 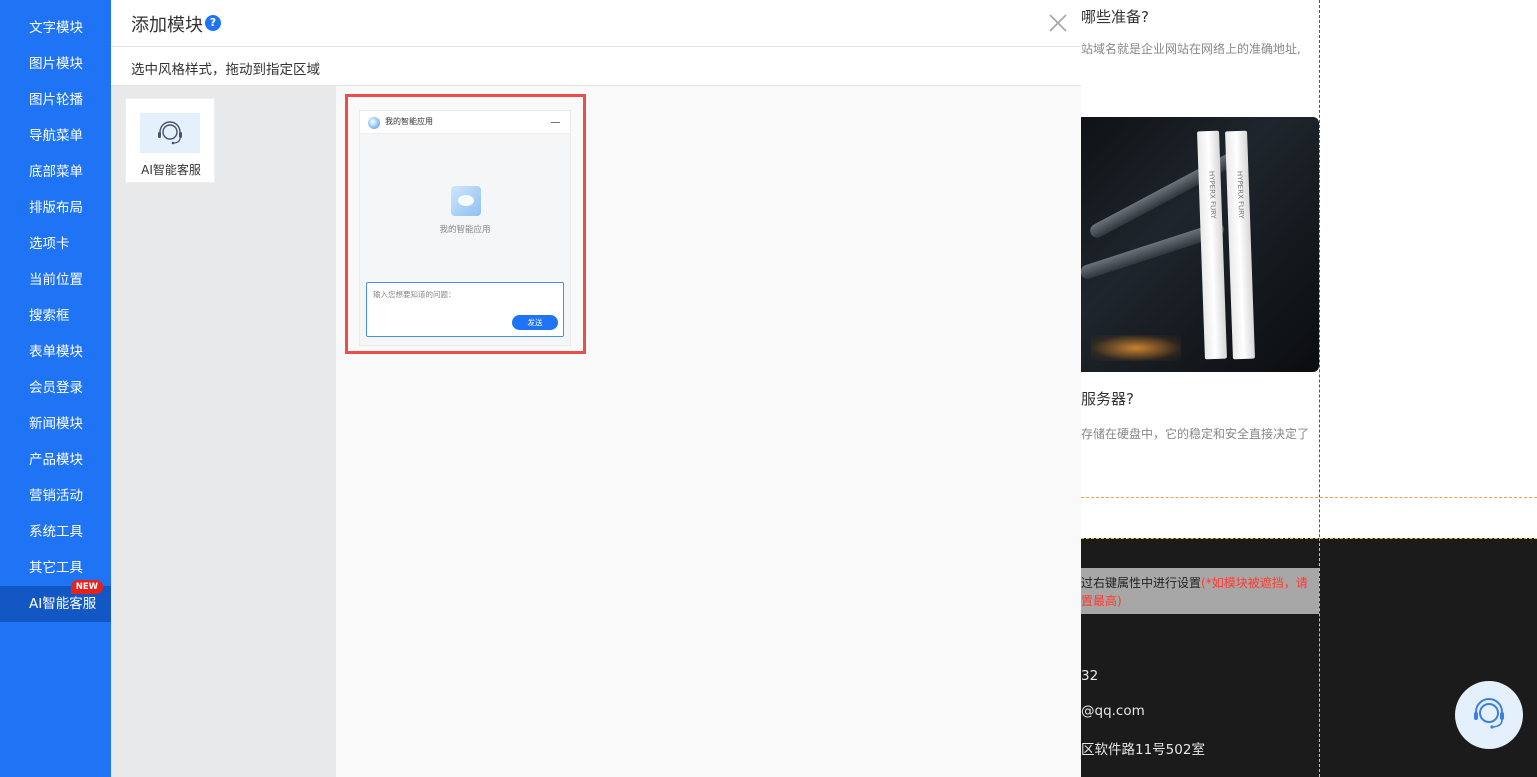 I want to click on sidebar-item-image-carousel: 图片轮播, so click(x=55, y=100).